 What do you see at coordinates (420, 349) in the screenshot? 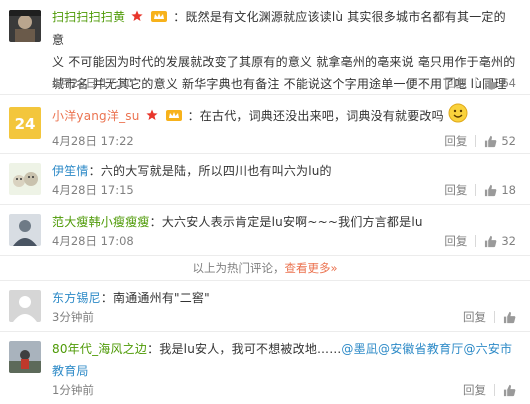
I see `mention-link: @安徽省教育厅` at bounding box center [420, 349].